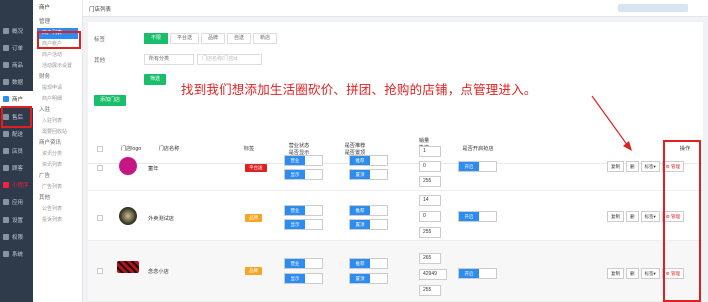  I want to click on merchant-icon, so click(6, 99).